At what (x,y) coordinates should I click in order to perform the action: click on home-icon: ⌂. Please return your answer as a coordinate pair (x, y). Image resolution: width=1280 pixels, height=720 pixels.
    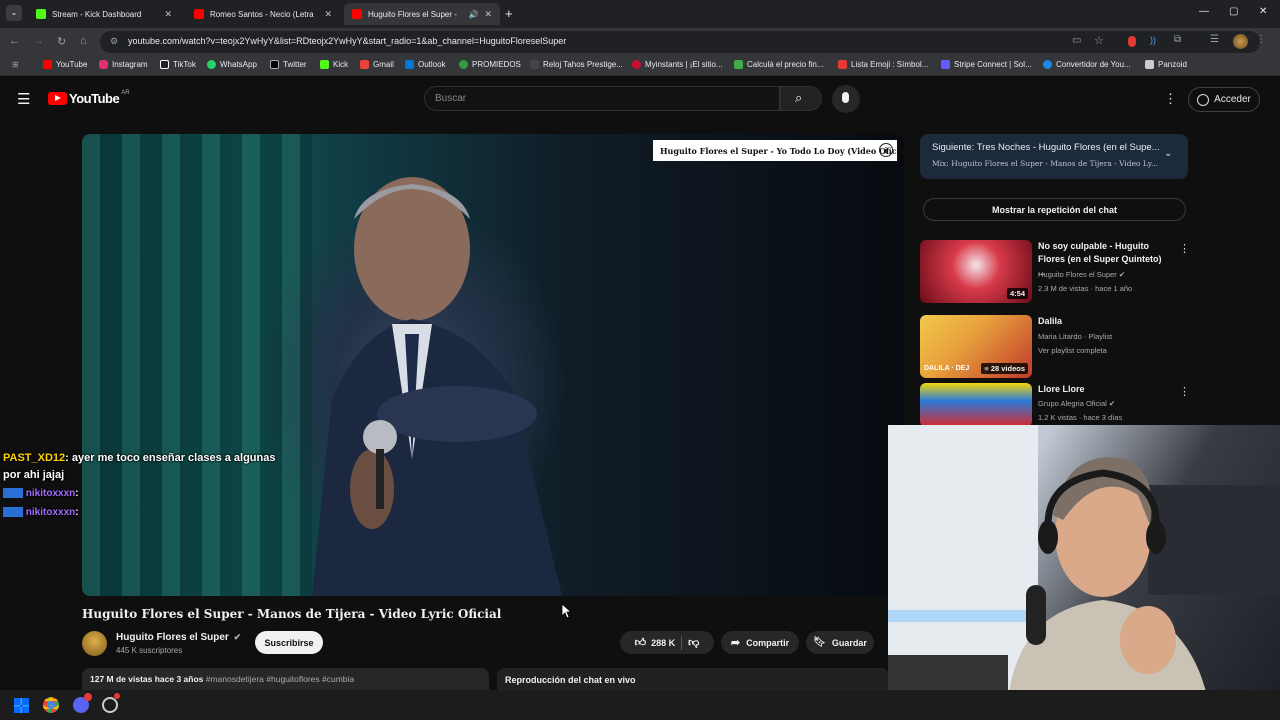
    Looking at the image, I should click on (83, 41).